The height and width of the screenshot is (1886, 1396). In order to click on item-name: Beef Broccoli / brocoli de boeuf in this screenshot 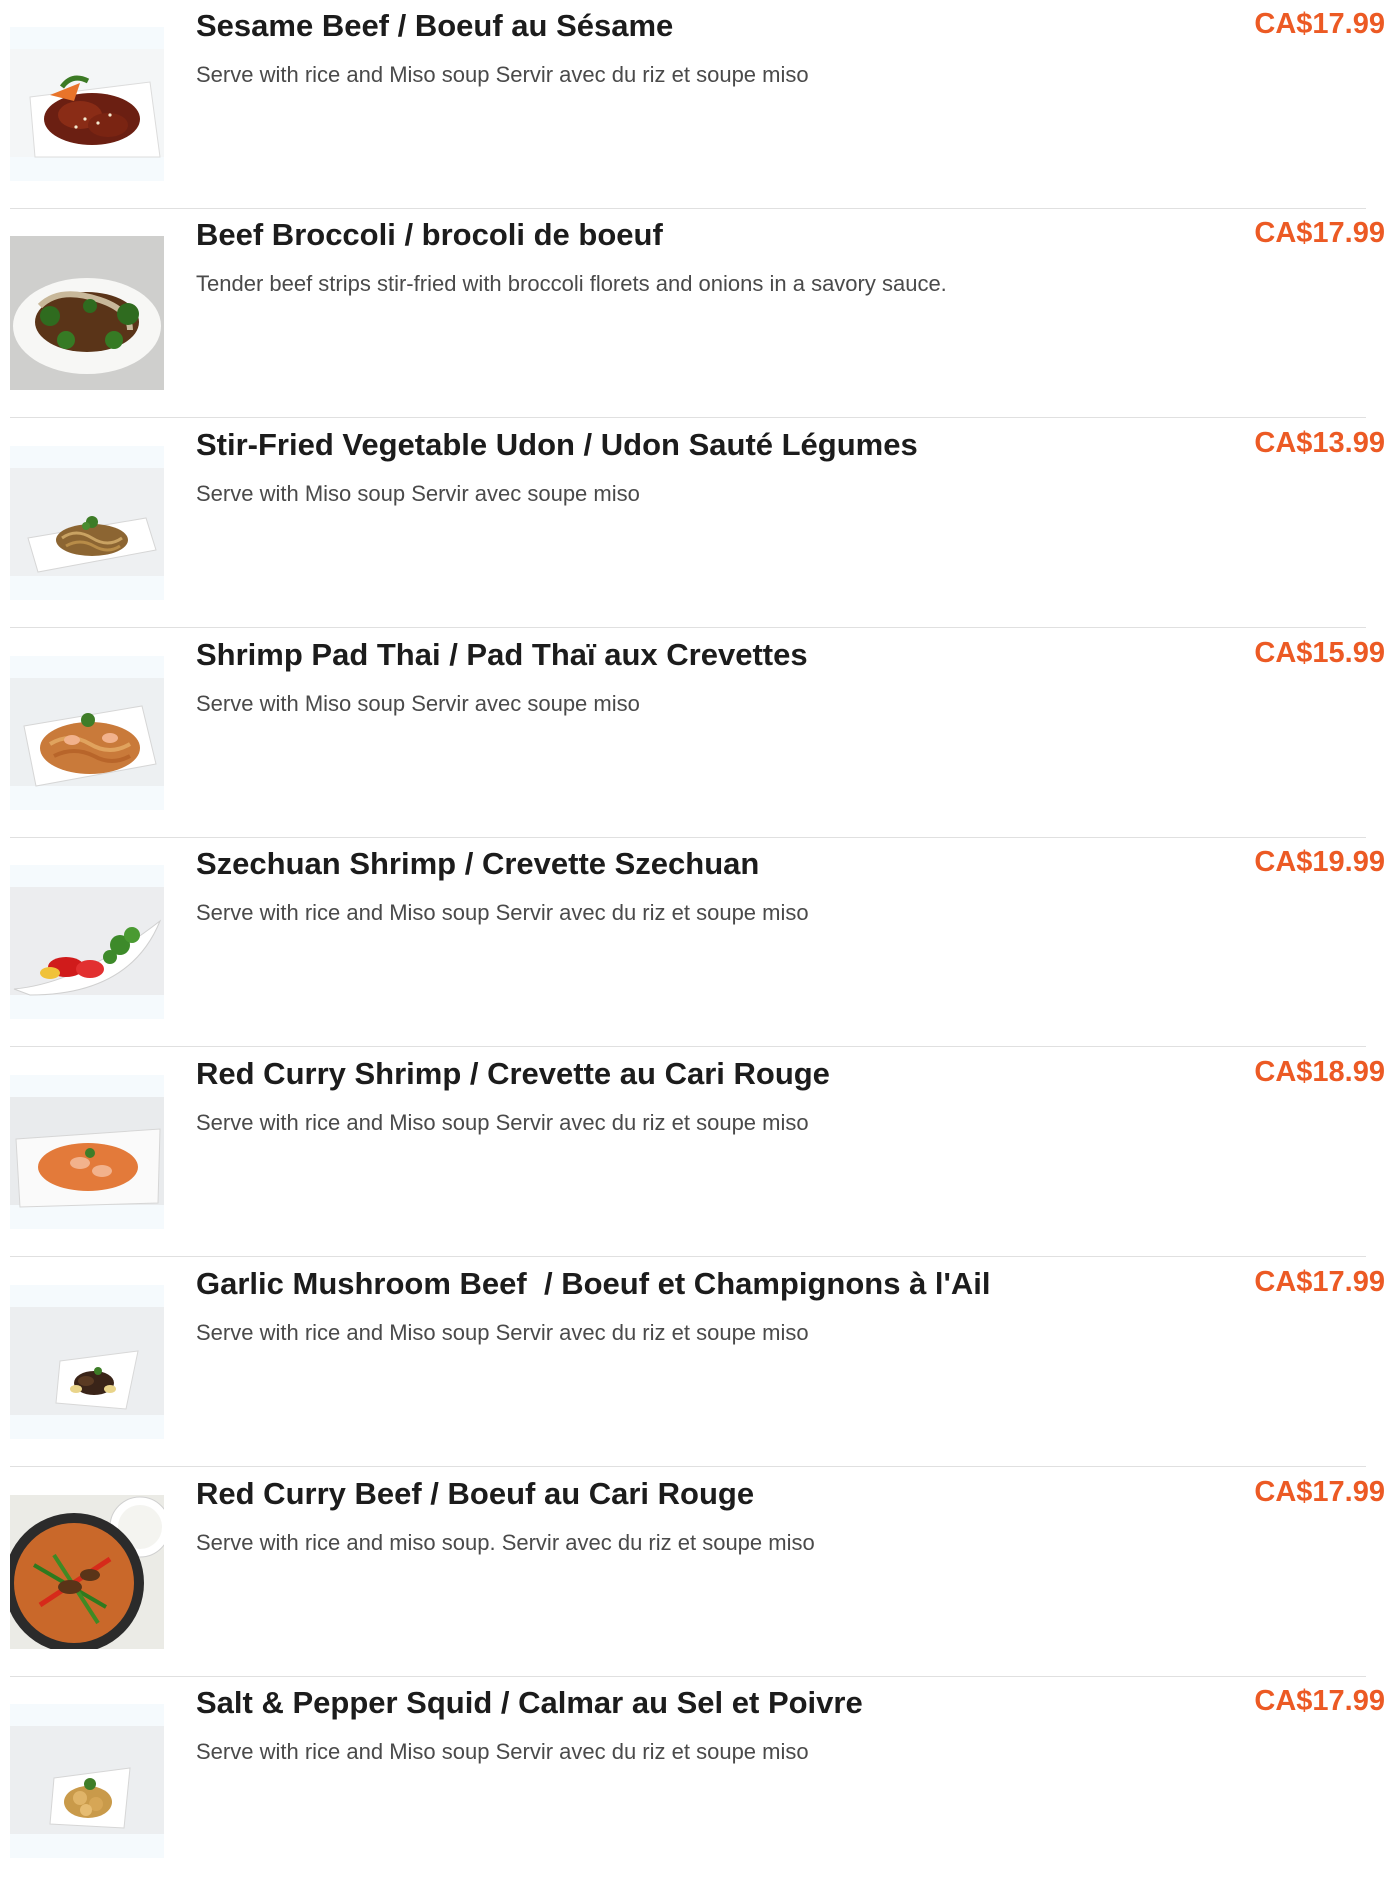, I will do `click(429, 235)`.